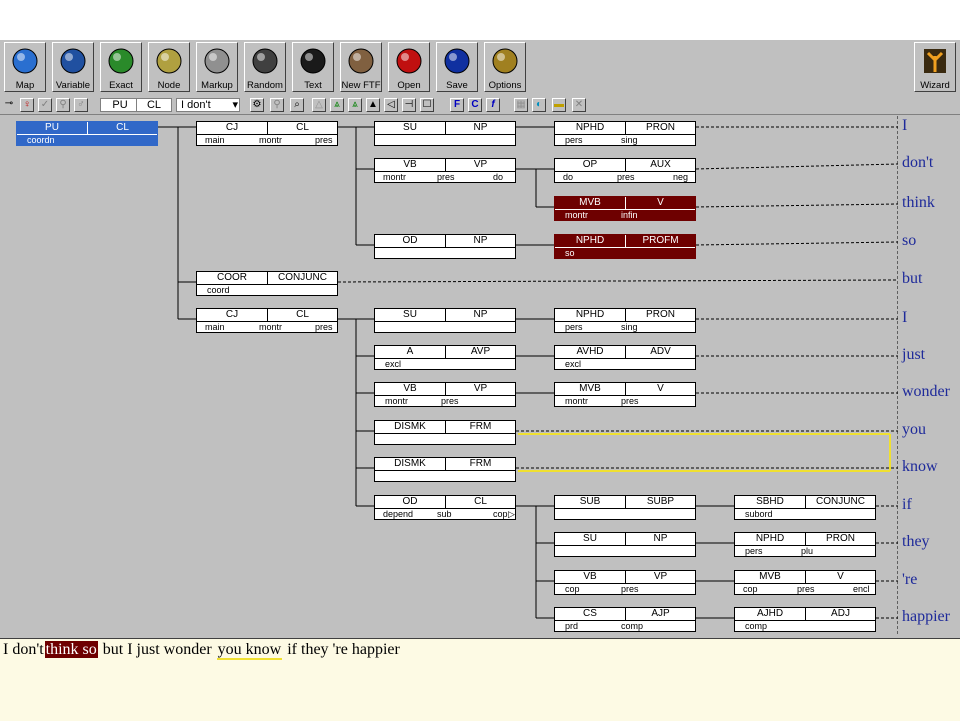 This screenshot has width=960, height=721. I want to click on leaf-word: so, so click(909, 241).